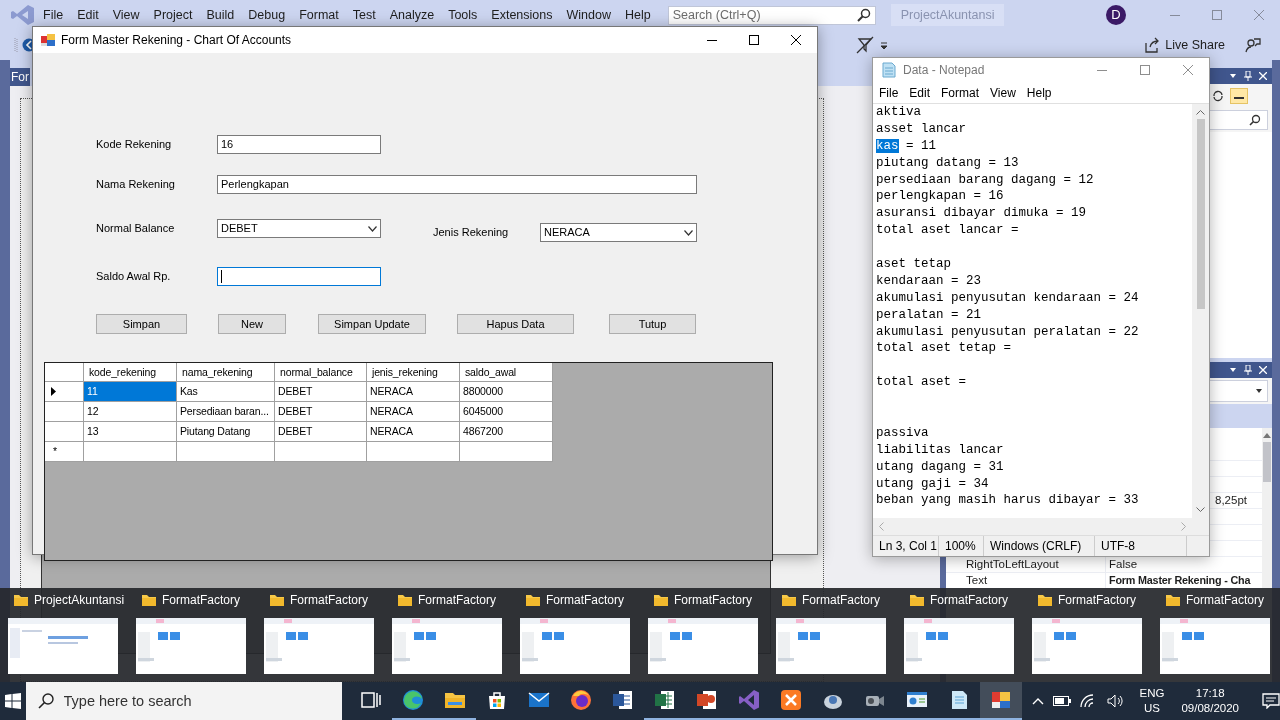 This screenshot has height=720, width=1280. Describe the element at coordinates (412, 15) in the screenshot. I see `menu-item: Analyze` at that location.